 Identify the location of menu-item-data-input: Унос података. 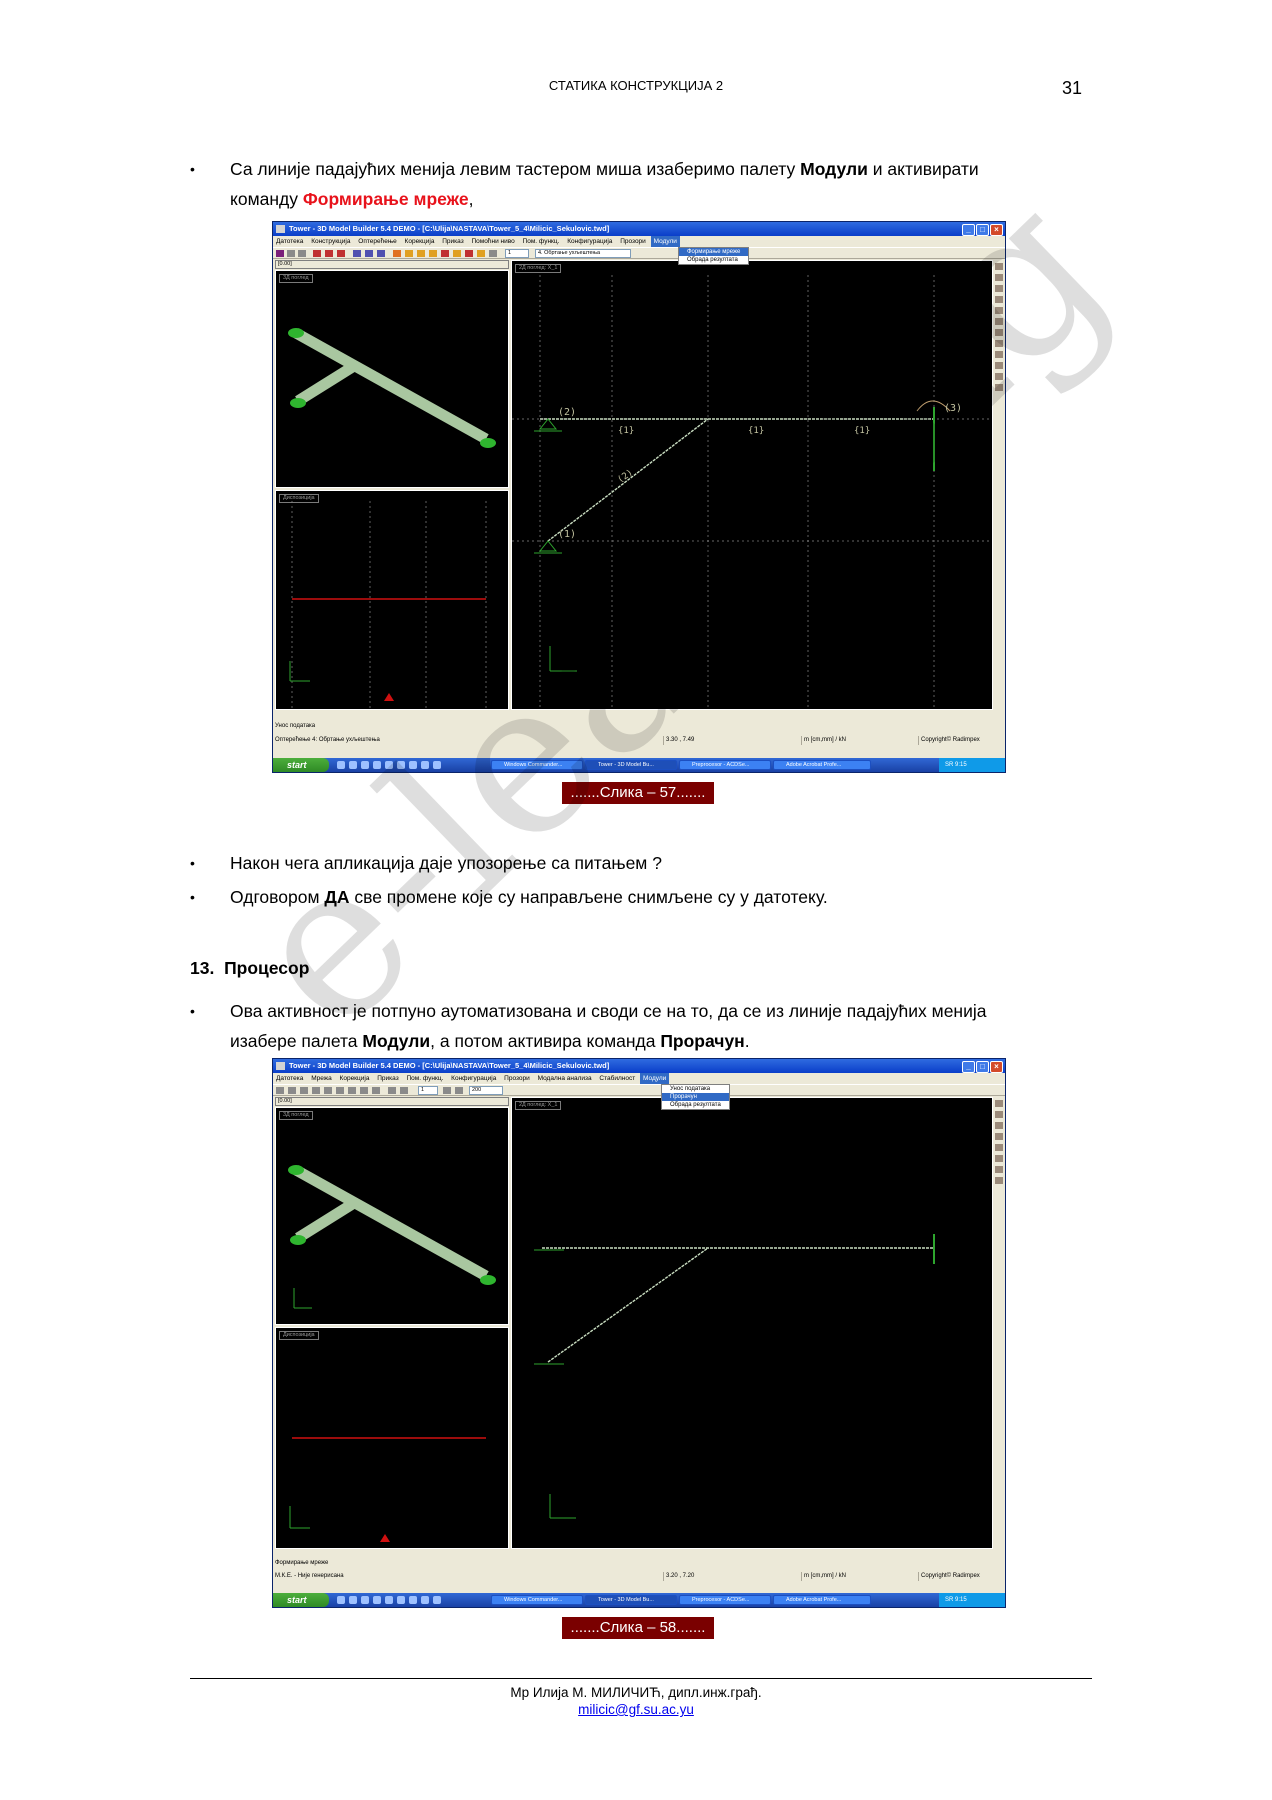
(695, 1089).